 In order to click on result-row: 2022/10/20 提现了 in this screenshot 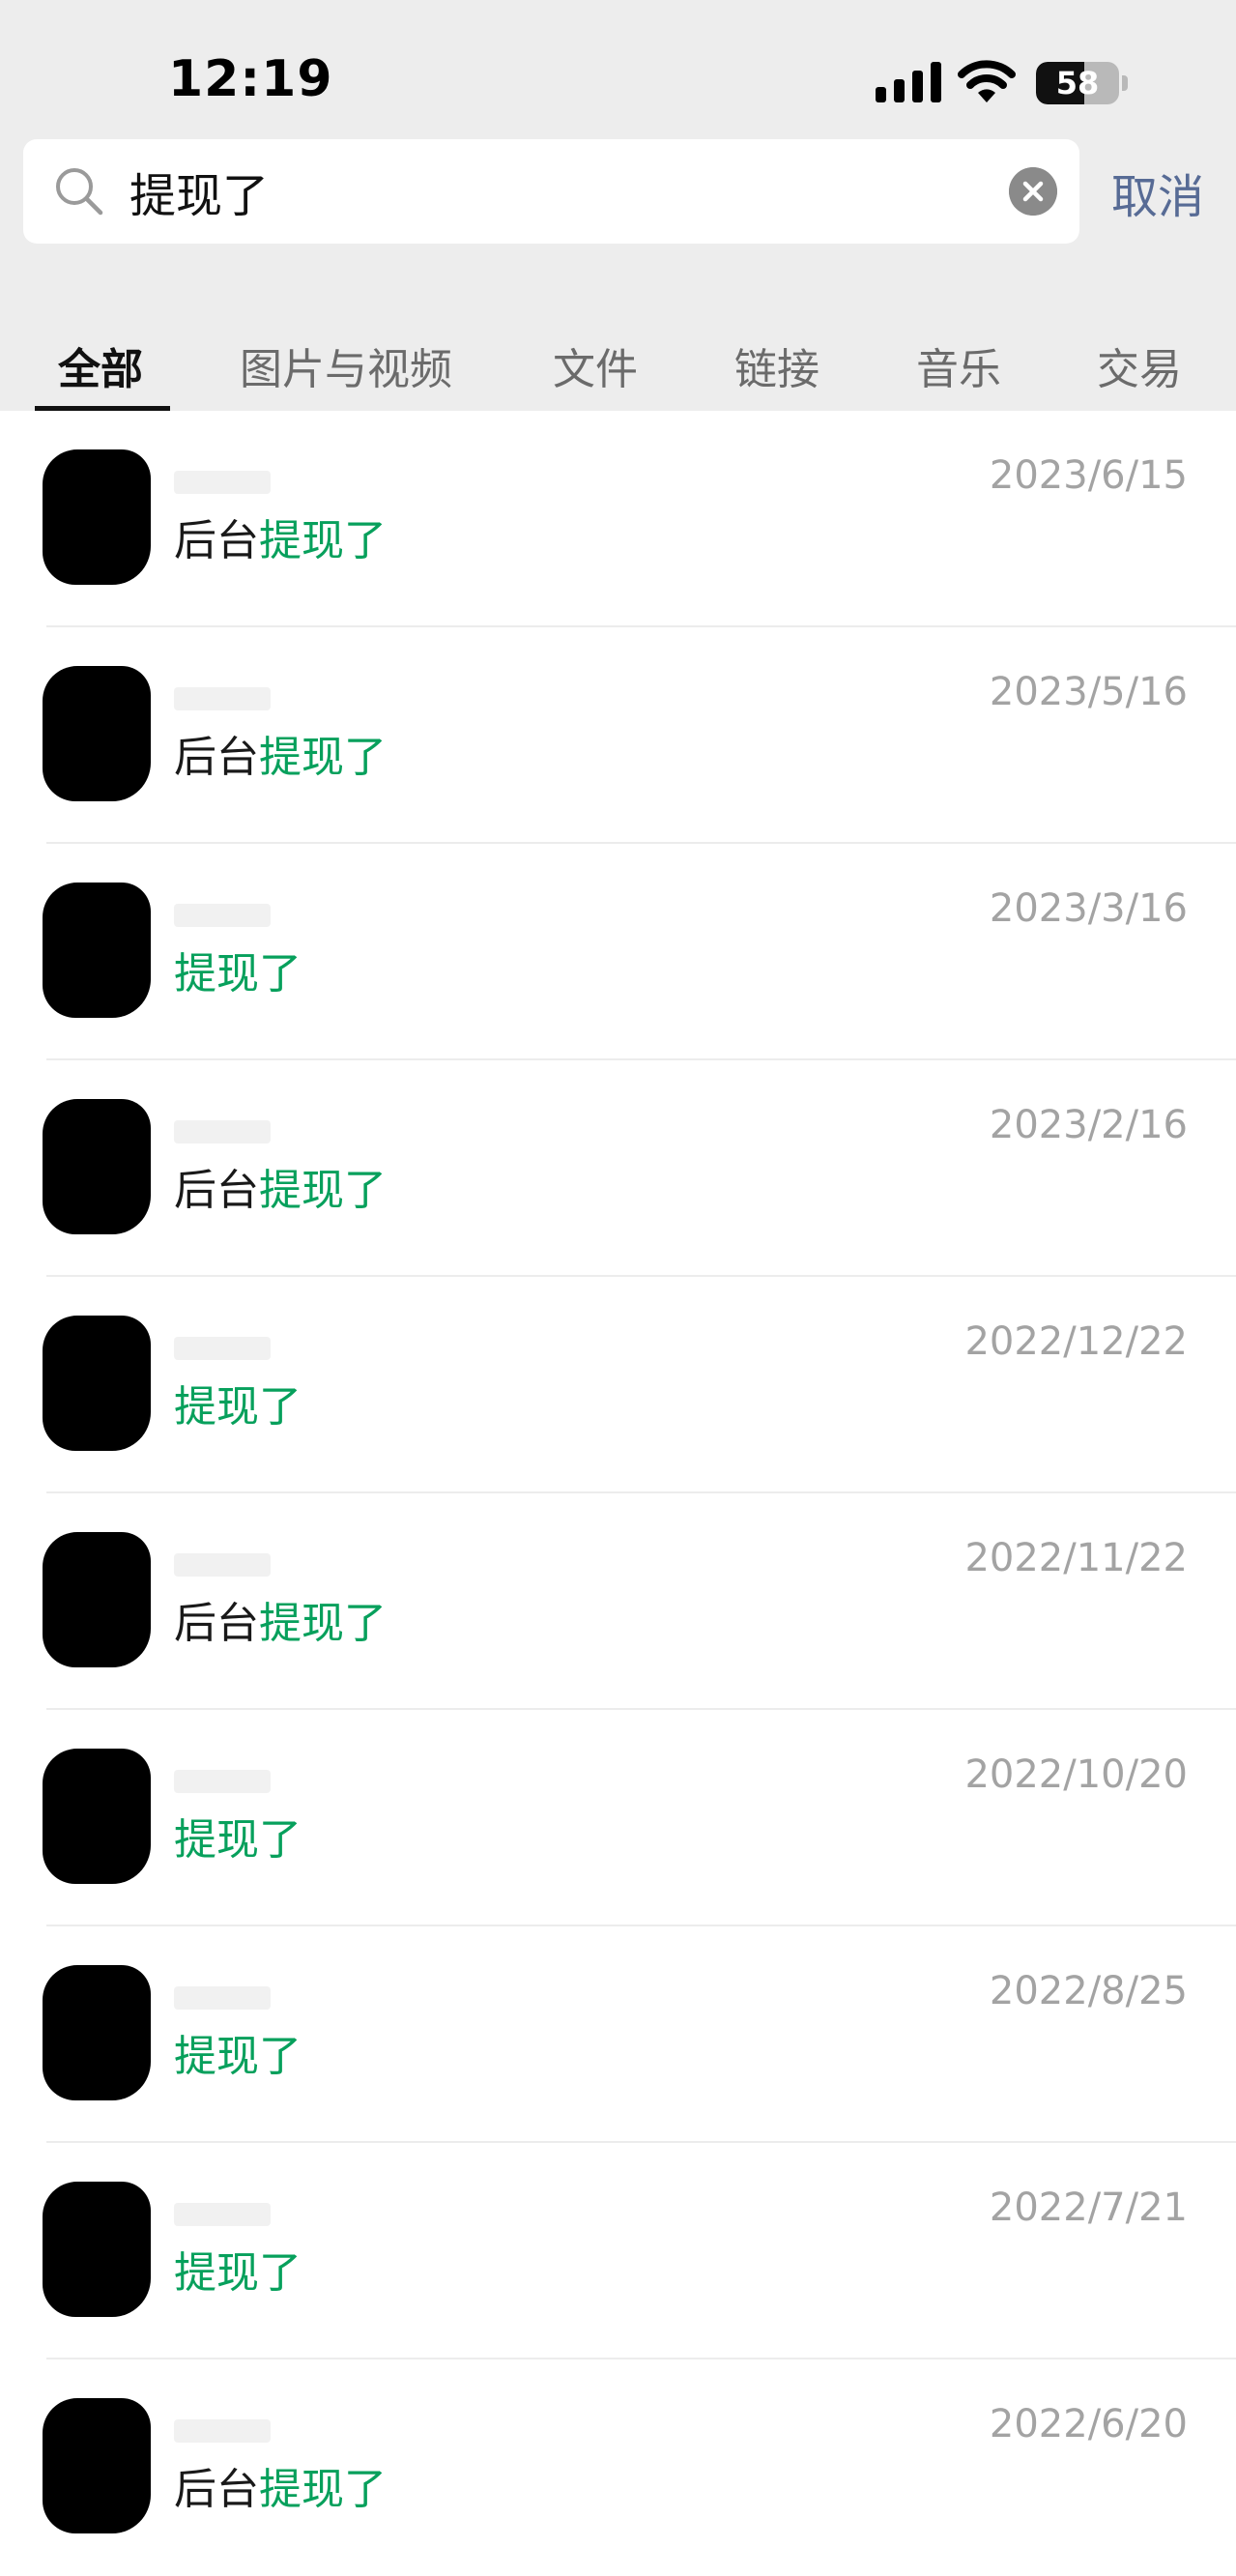, I will do `click(618, 1818)`.